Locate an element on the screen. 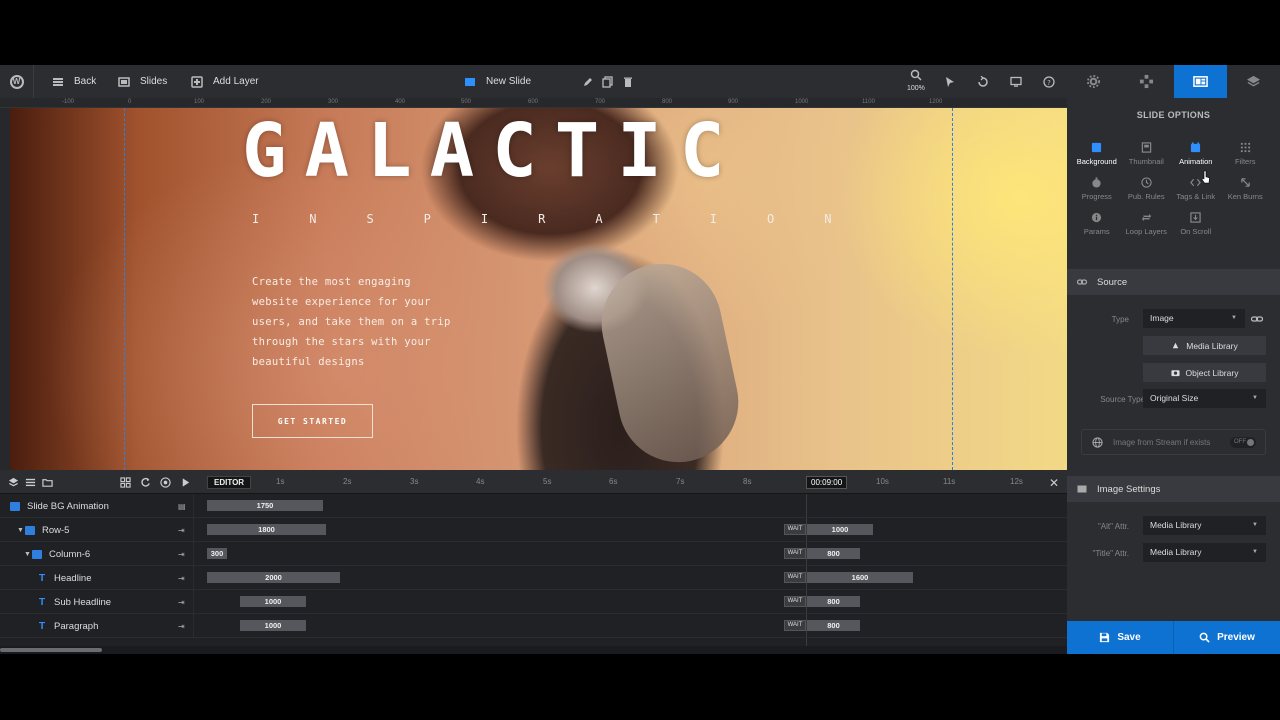 This screenshot has height=720, width=1280. close-timeline-icon: ✕ is located at coordinates (1054, 483).